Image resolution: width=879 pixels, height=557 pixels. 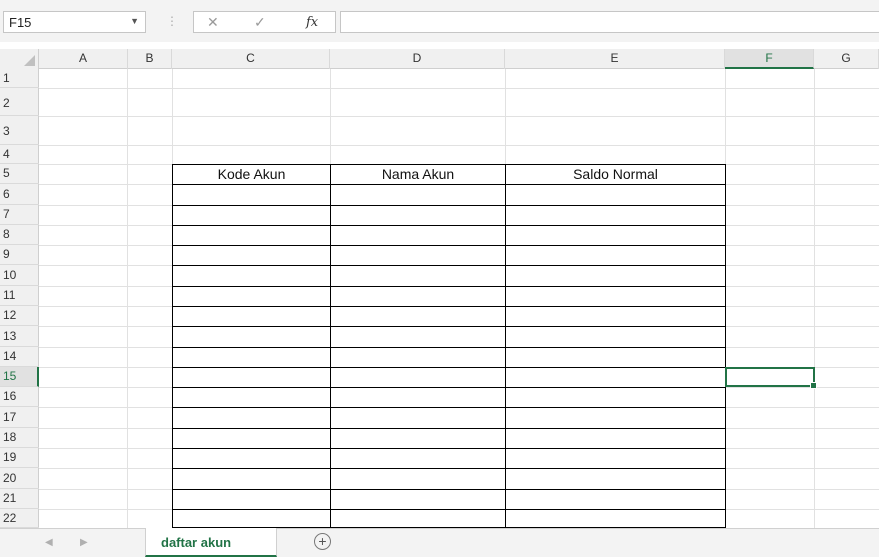 I want to click on column-header-g: G, so click(x=846, y=59).